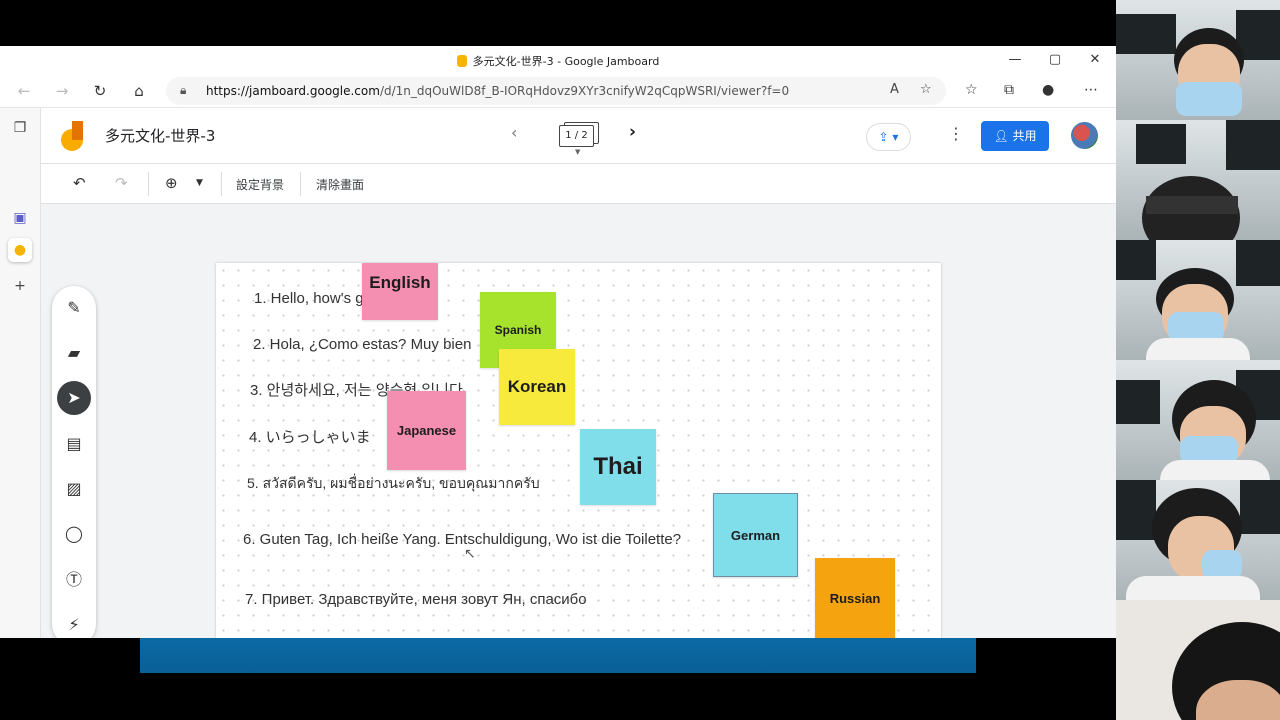 The width and height of the screenshot is (1280, 720). Describe the element at coordinates (183, 90) in the screenshot. I see `lock-icon: 🔒︎` at that location.